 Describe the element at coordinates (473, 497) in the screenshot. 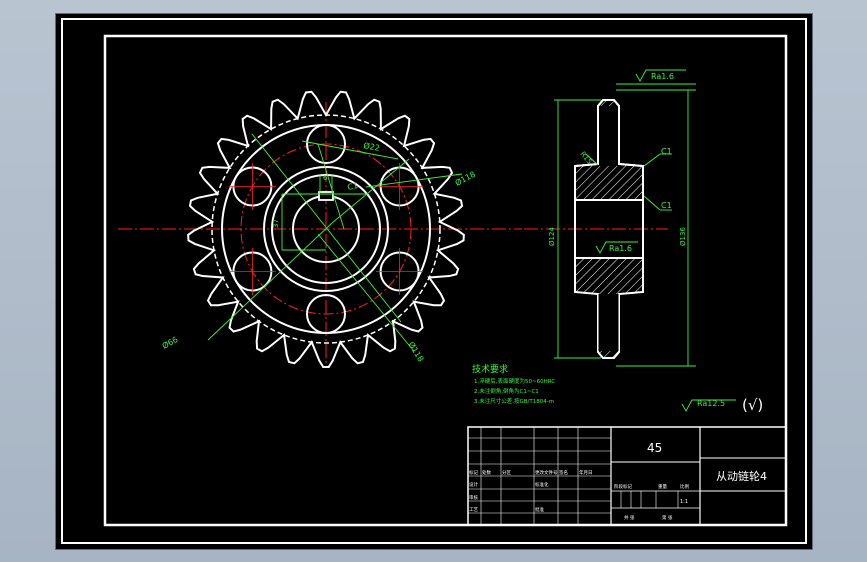

I see `tb-cell: 审核` at that location.